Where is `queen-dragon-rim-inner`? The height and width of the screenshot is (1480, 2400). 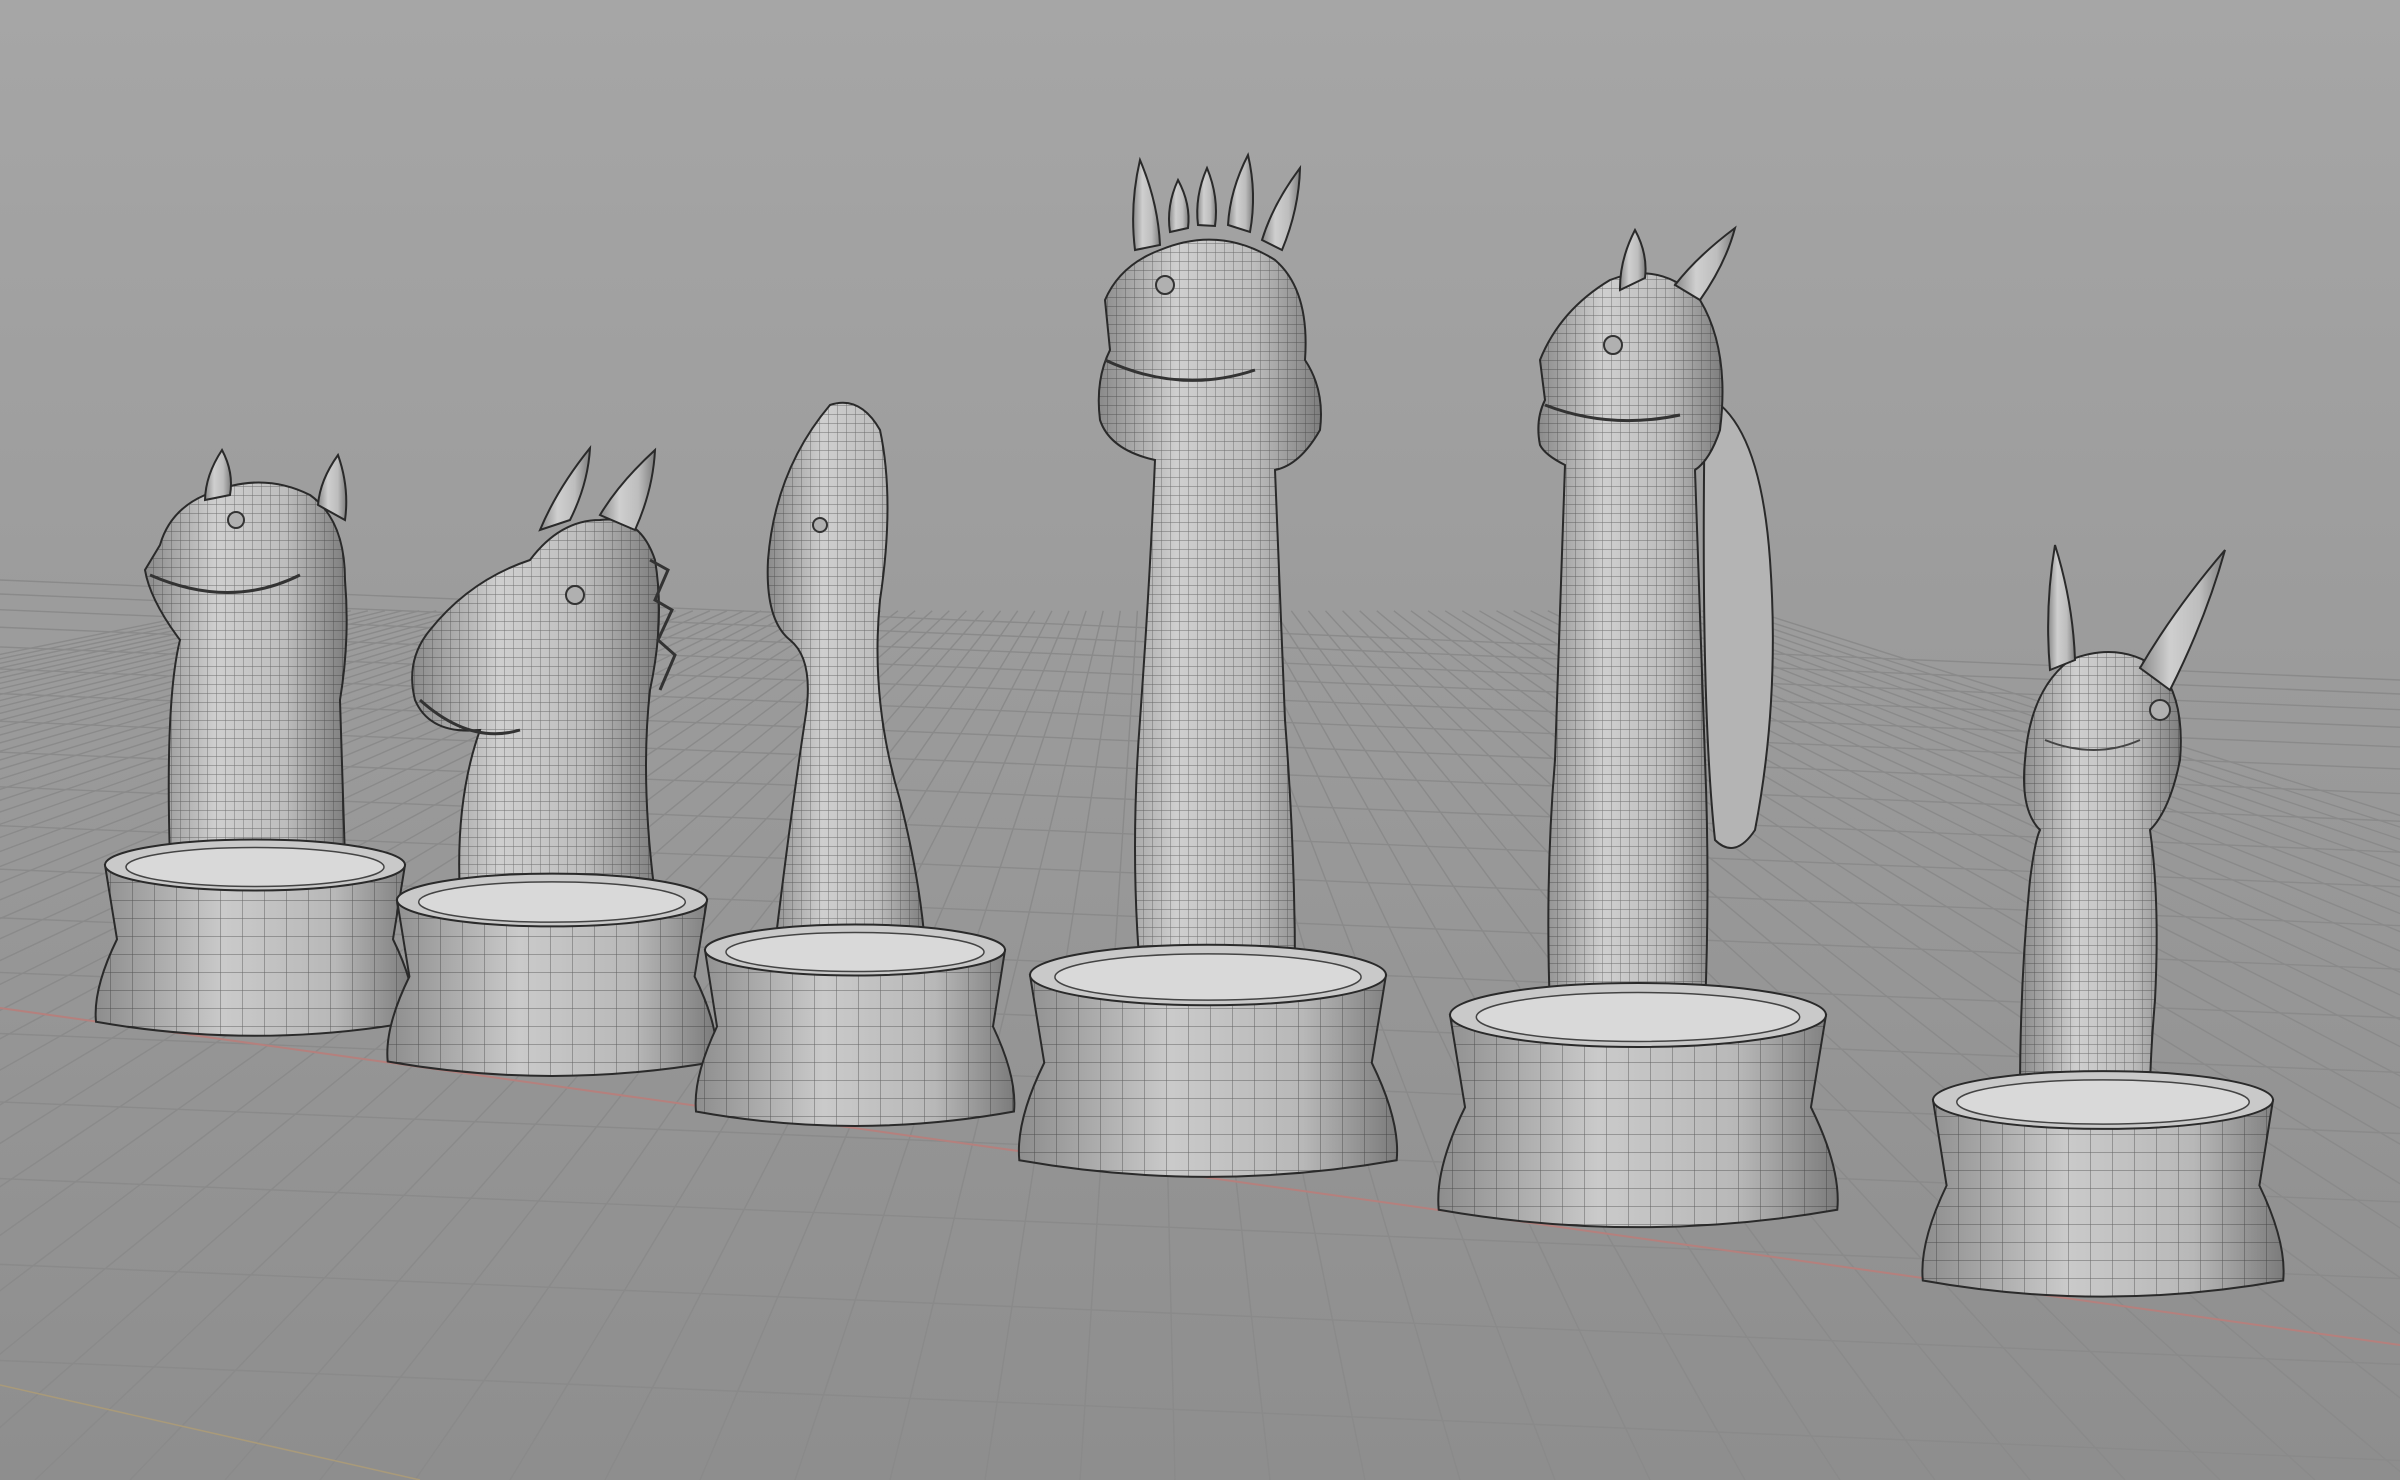
queen-dragon-rim-inner is located at coordinates (1638, 1017).